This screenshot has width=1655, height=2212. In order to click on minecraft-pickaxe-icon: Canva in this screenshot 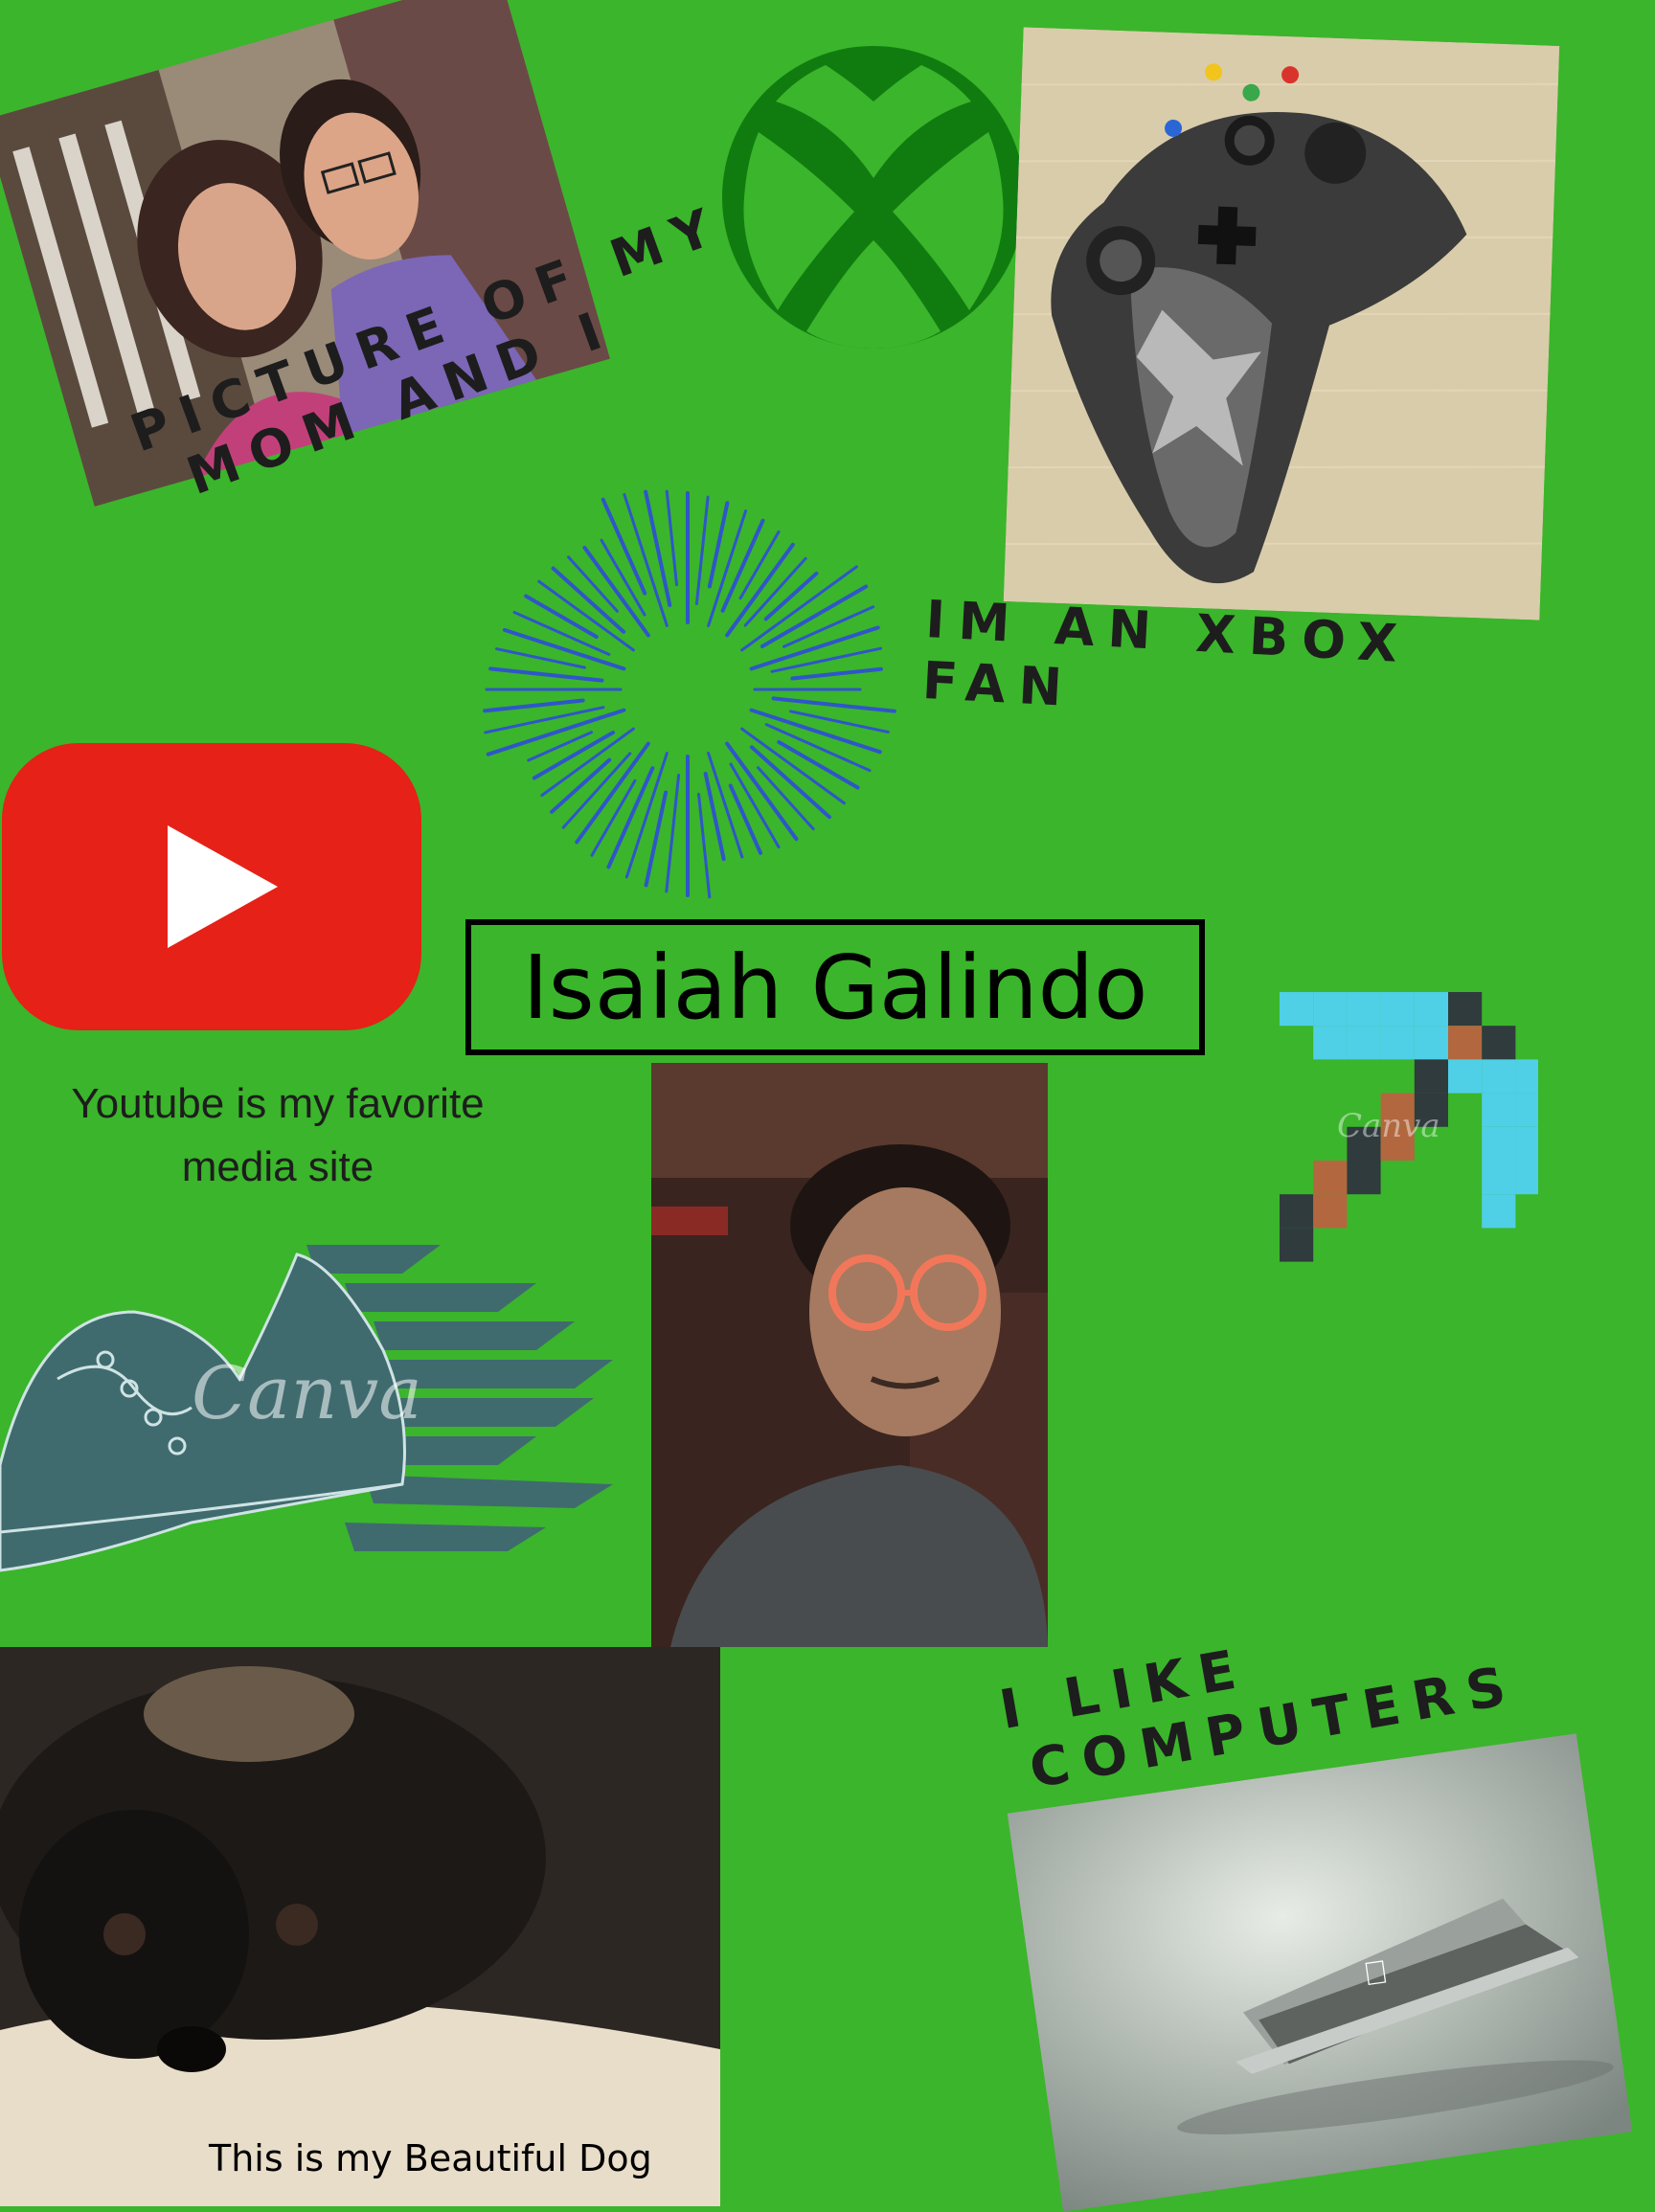, I will do `click(1386, 1131)`.